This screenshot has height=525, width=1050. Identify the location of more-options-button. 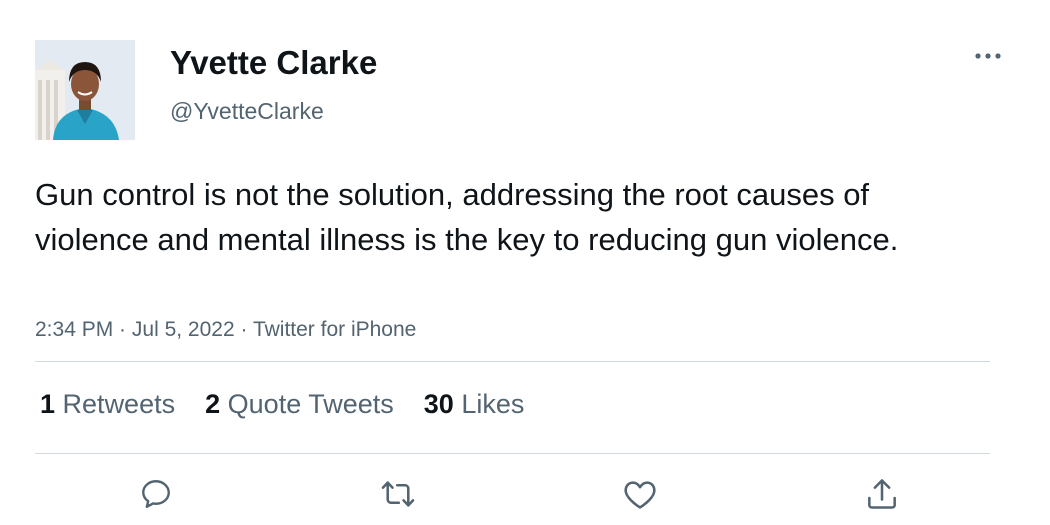
(988, 56).